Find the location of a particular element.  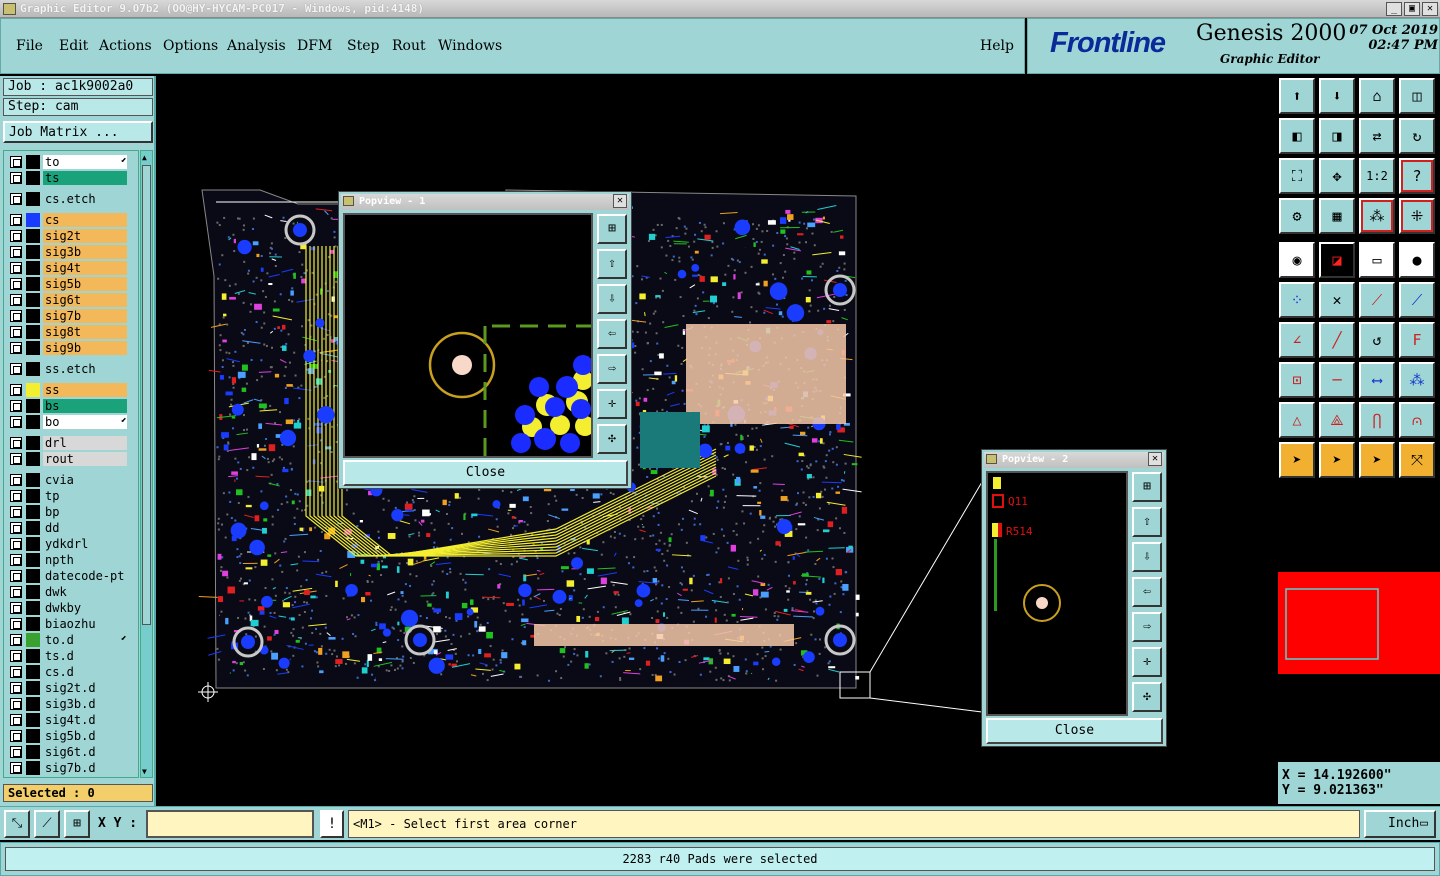

layer-name: tp is located at coordinates (85, 496).